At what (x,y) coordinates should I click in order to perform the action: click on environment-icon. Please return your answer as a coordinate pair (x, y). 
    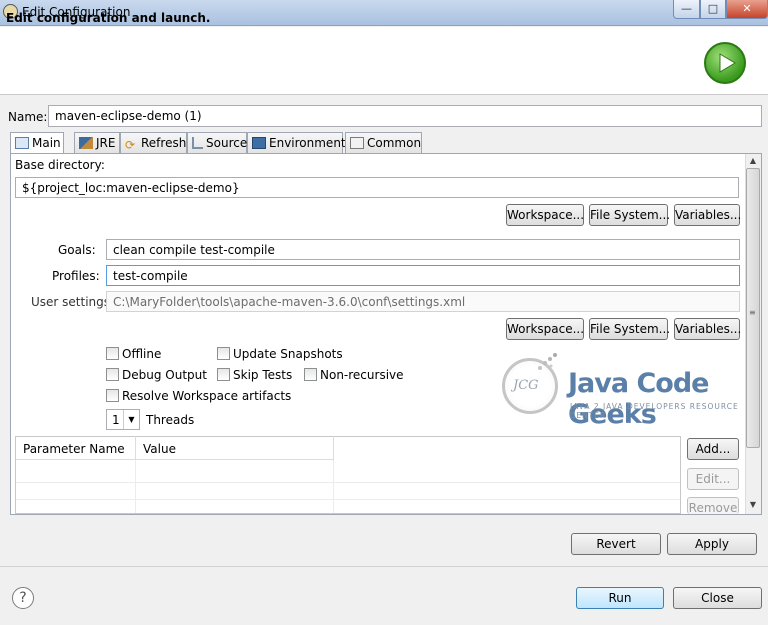
    Looking at the image, I should click on (259, 143).